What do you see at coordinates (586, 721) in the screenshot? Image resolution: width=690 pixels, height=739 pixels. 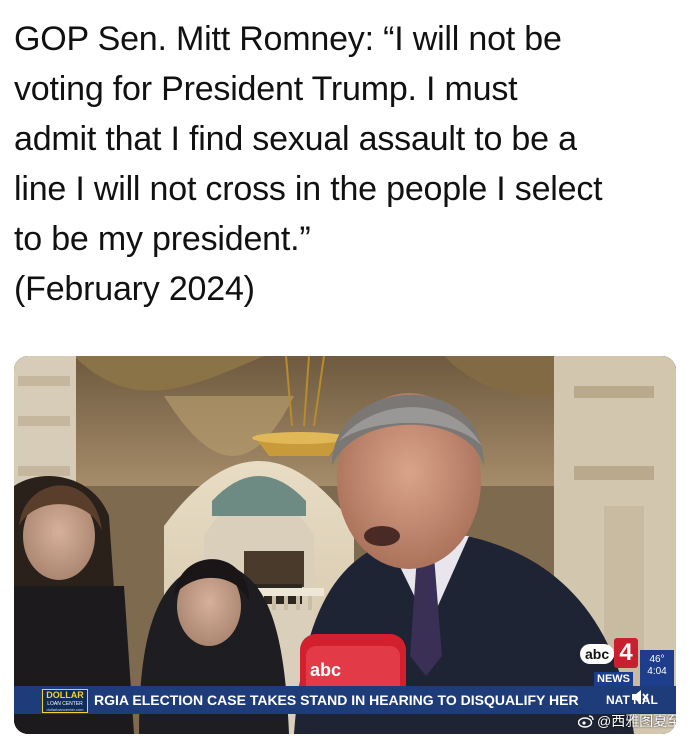 I see `weibo-icon` at bounding box center [586, 721].